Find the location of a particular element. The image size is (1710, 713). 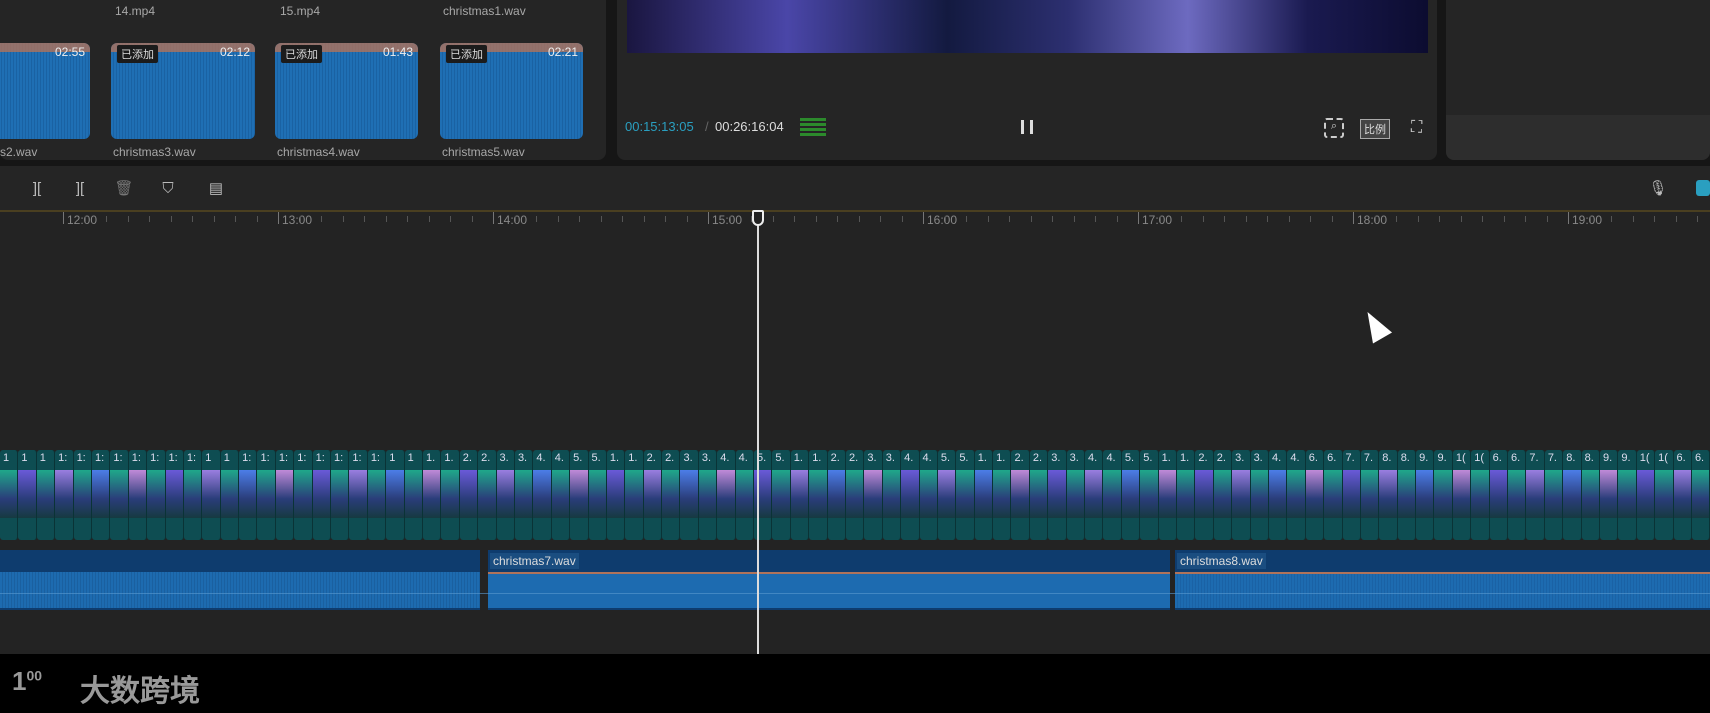

fullscreen-icon: ⛶ is located at coordinates (1416, 128).